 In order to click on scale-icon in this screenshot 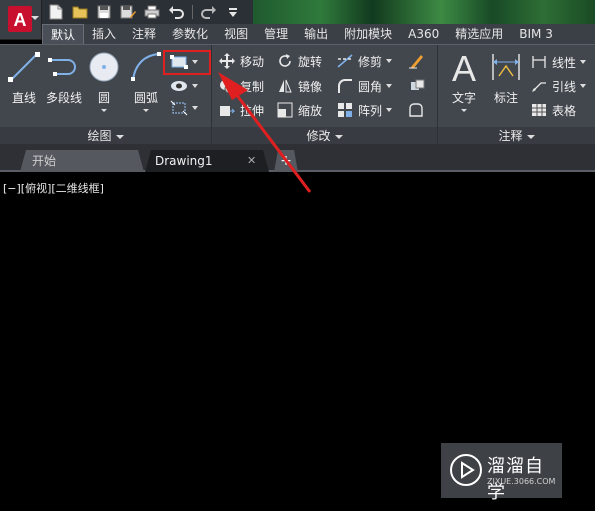, I will do `click(285, 110)`.